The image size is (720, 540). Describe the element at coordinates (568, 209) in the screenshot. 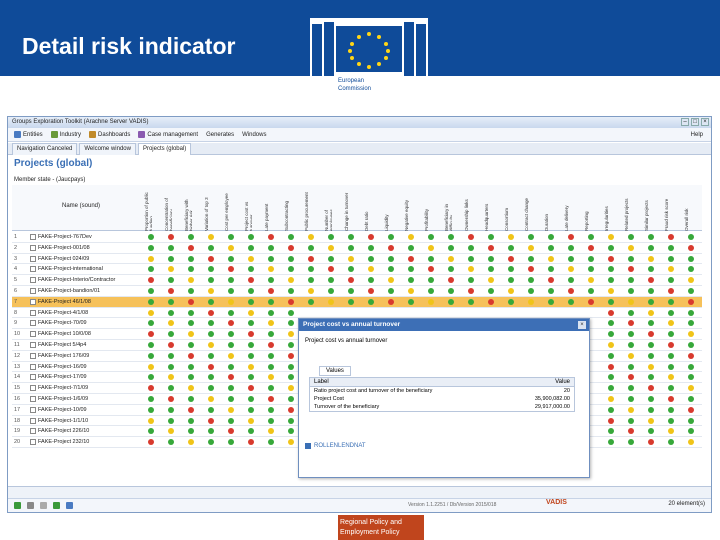

I see `column-header: Late delivery` at that location.